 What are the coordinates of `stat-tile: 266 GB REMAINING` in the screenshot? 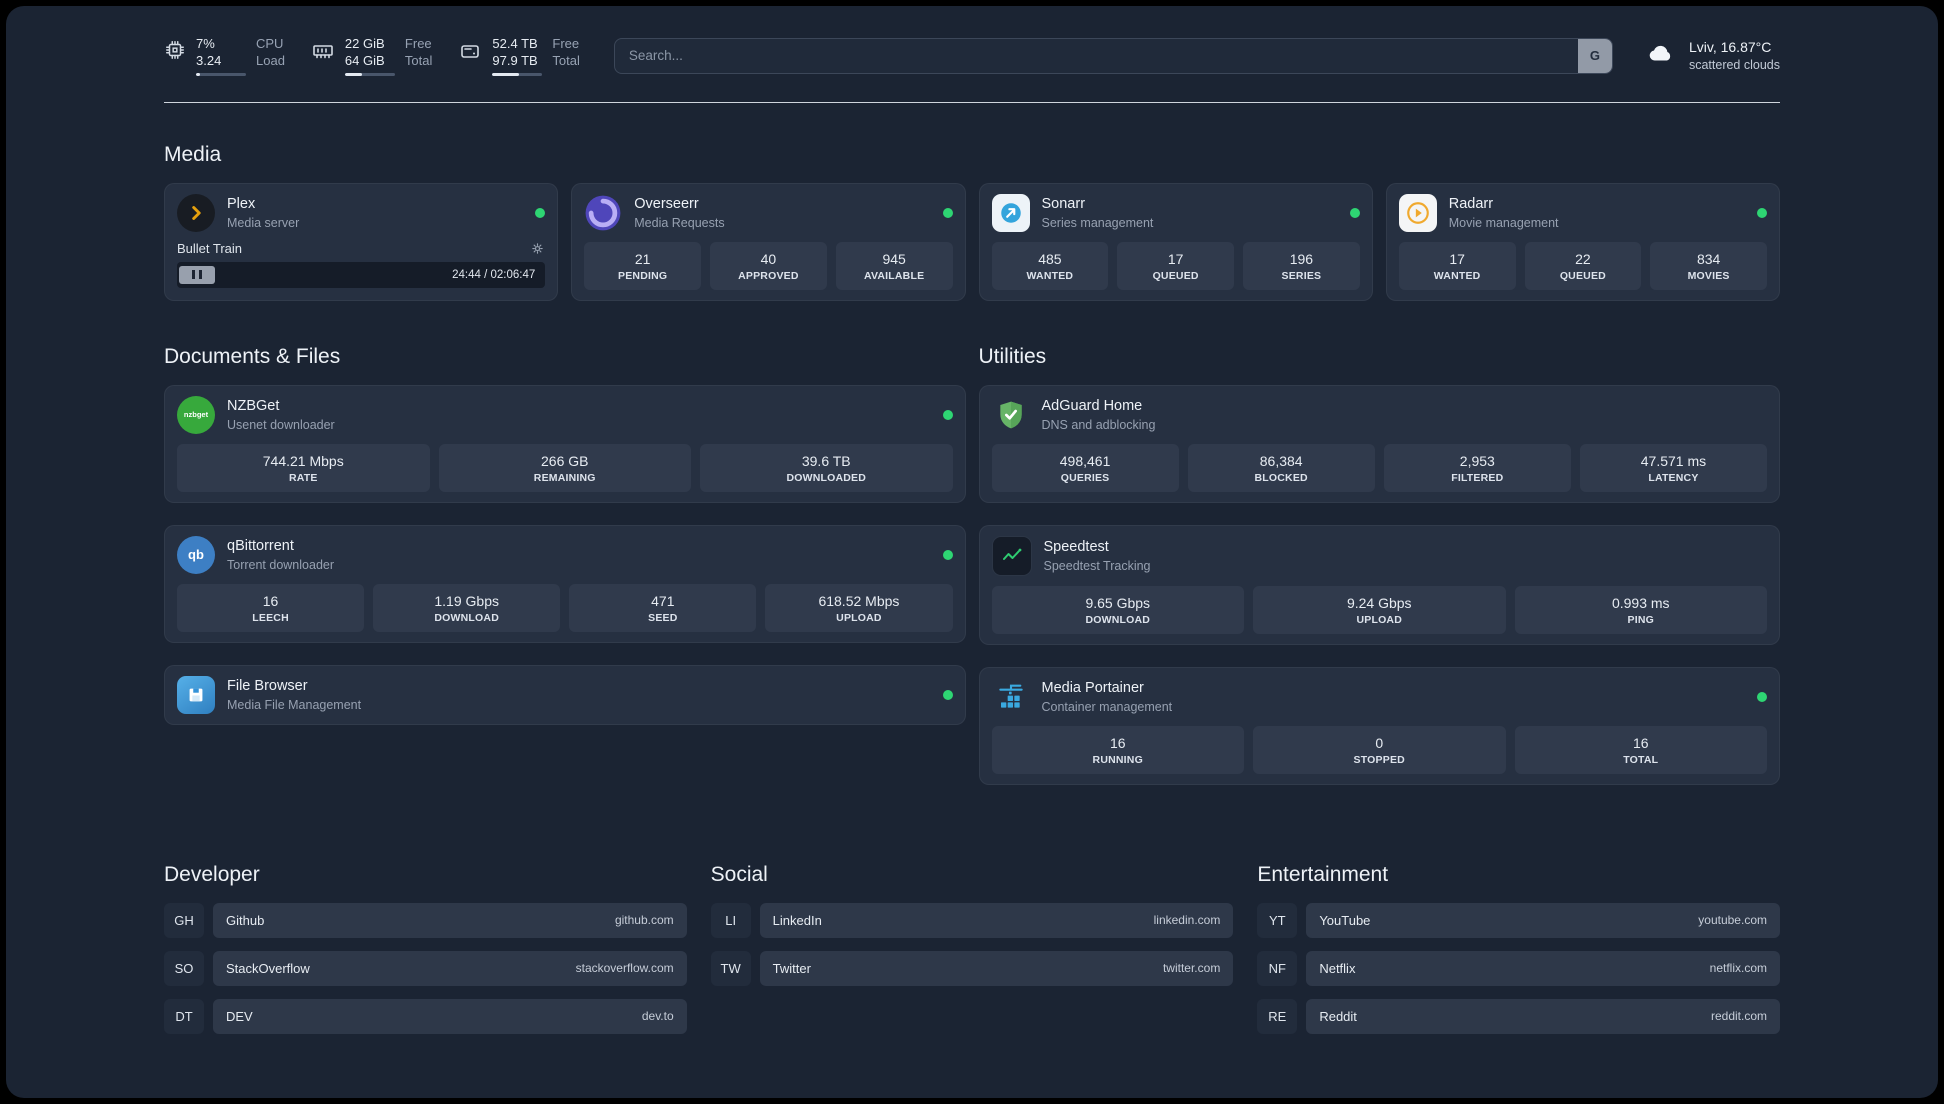 It's located at (564, 467).